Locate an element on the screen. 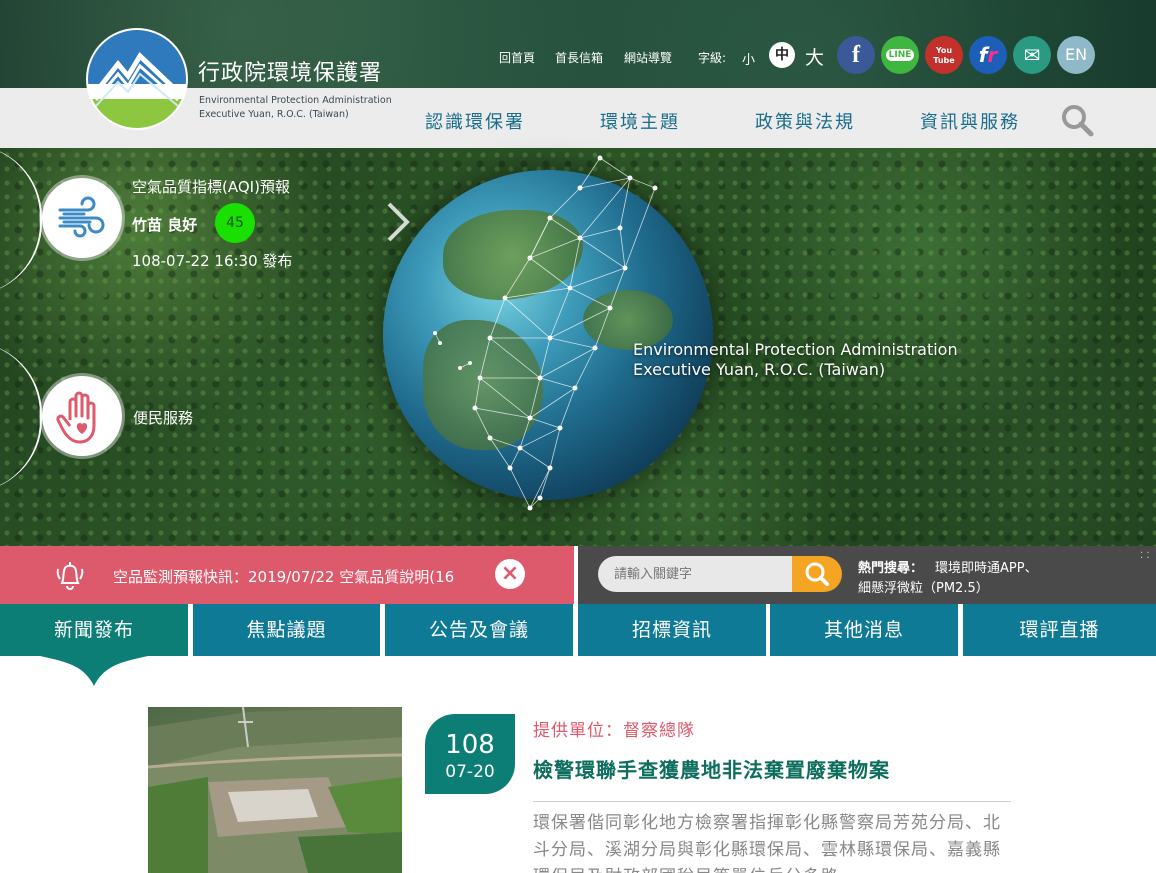 This screenshot has width=1156, height=873. search-input is located at coordinates (695, 574).